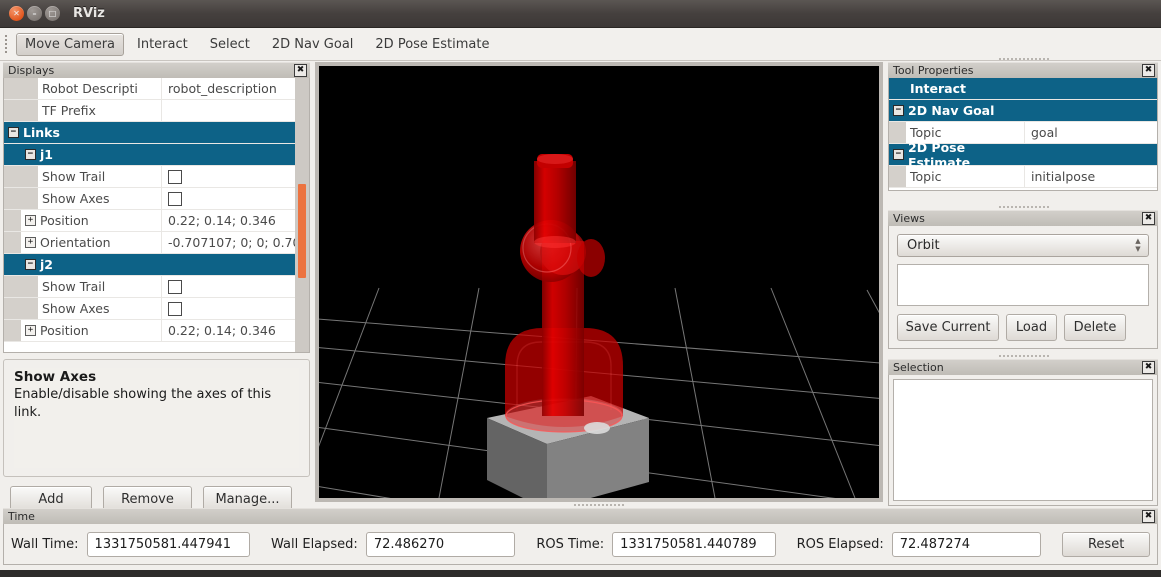 The width and height of the screenshot is (1161, 577). What do you see at coordinates (432, 44) in the screenshot?
I see `tool-2d-pose-estimate: 2D Pose Estimate` at bounding box center [432, 44].